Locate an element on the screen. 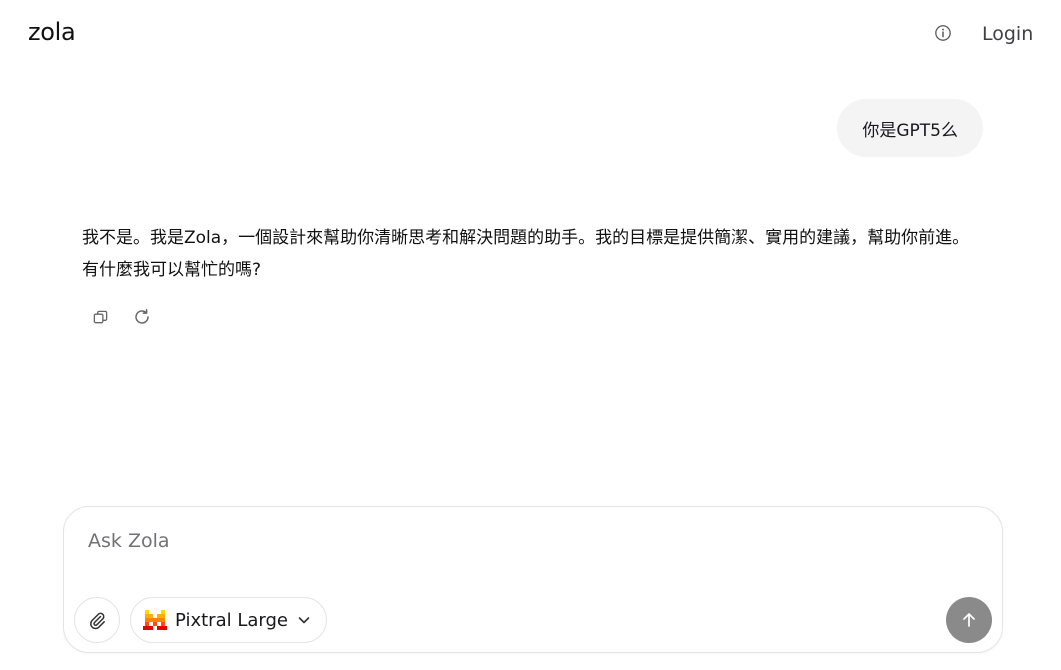  brand-logo: zola is located at coordinates (52, 32).